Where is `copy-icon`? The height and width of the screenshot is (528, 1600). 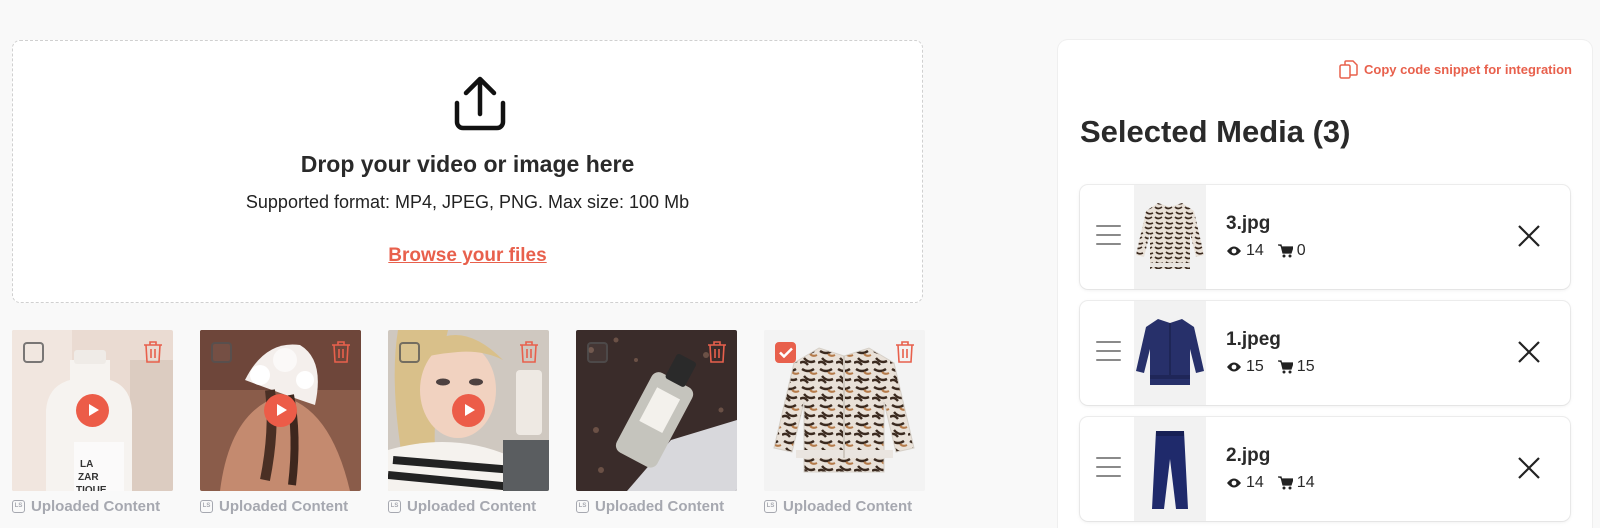
copy-icon is located at coordinates (1348, 69).